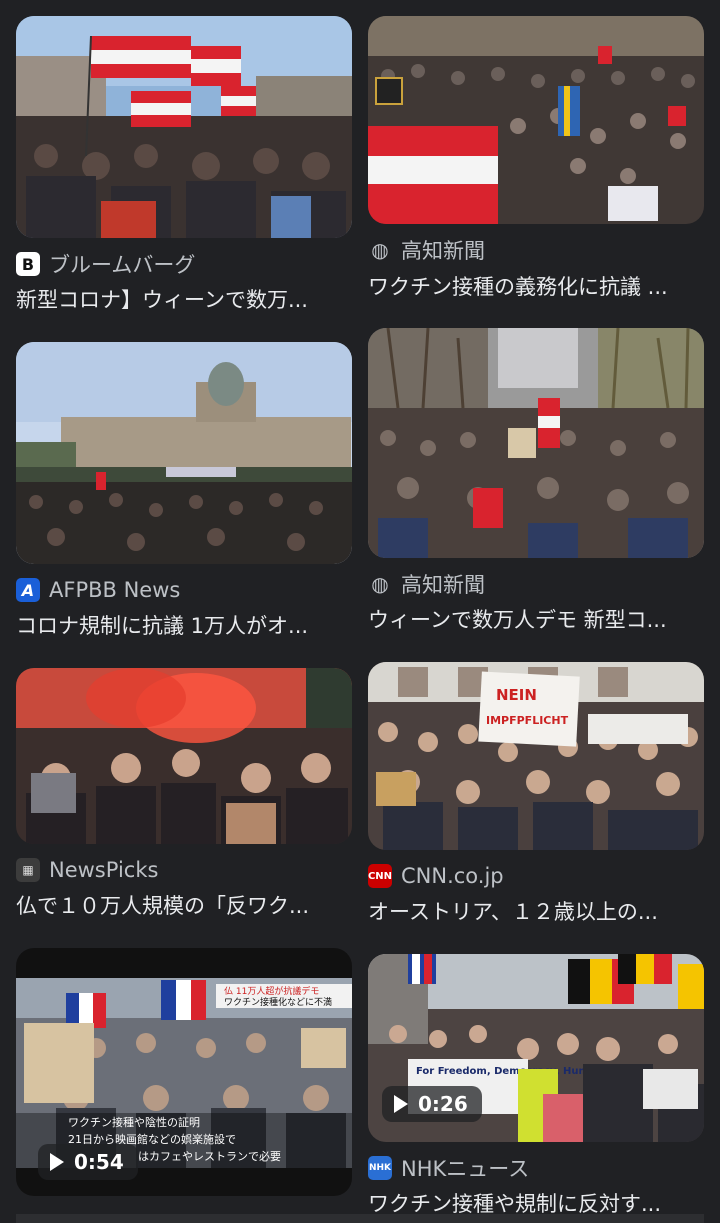 This screenshot has width=720, height=1223. Describe the element at coordinates (536, 756) in the screenshot. I see `result-thumbnail: NEIN IMPFPFLICHT` at that location.